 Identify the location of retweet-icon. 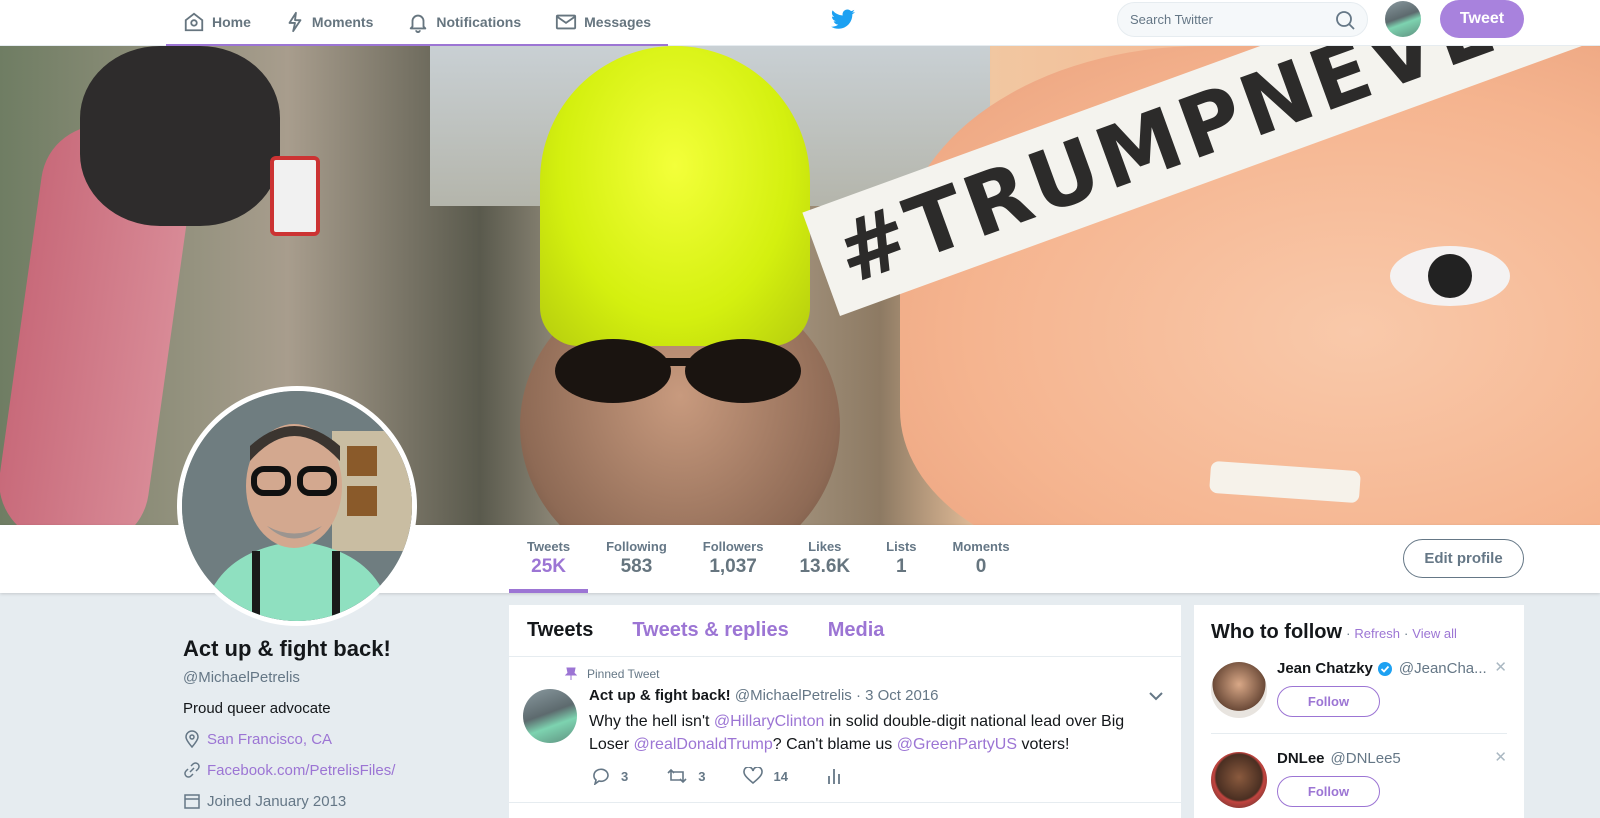
(677, 776).